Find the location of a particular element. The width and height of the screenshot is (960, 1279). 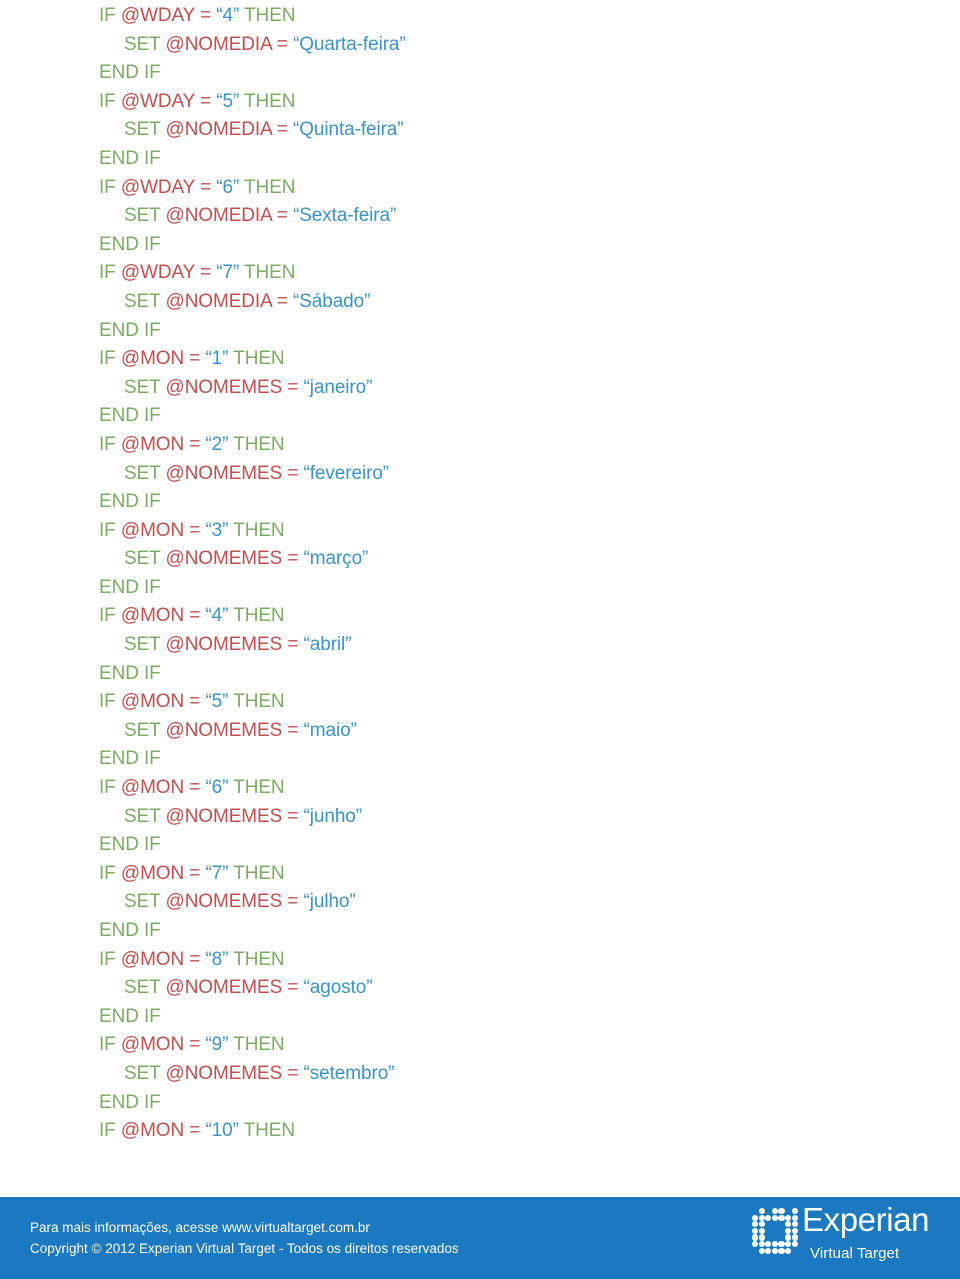

code-token-str: “2” is located at coordinates (217, 444).